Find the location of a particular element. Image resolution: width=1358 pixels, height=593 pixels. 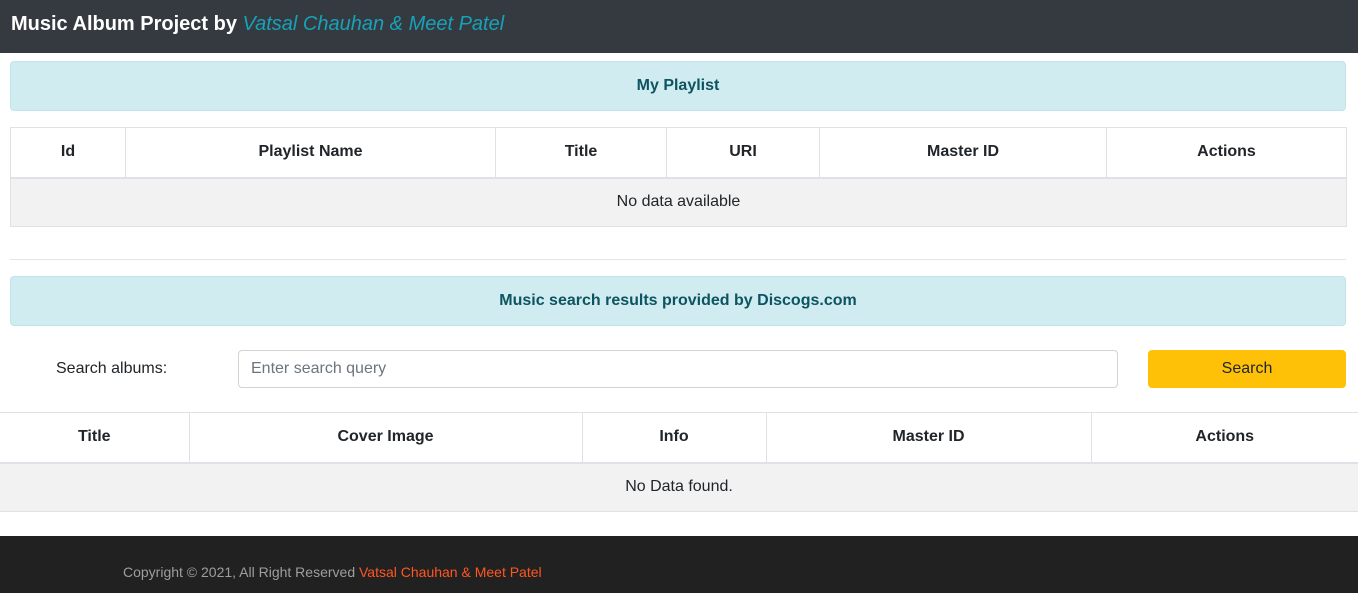

table-row: No Data found. is located at coordinates (679, 487).